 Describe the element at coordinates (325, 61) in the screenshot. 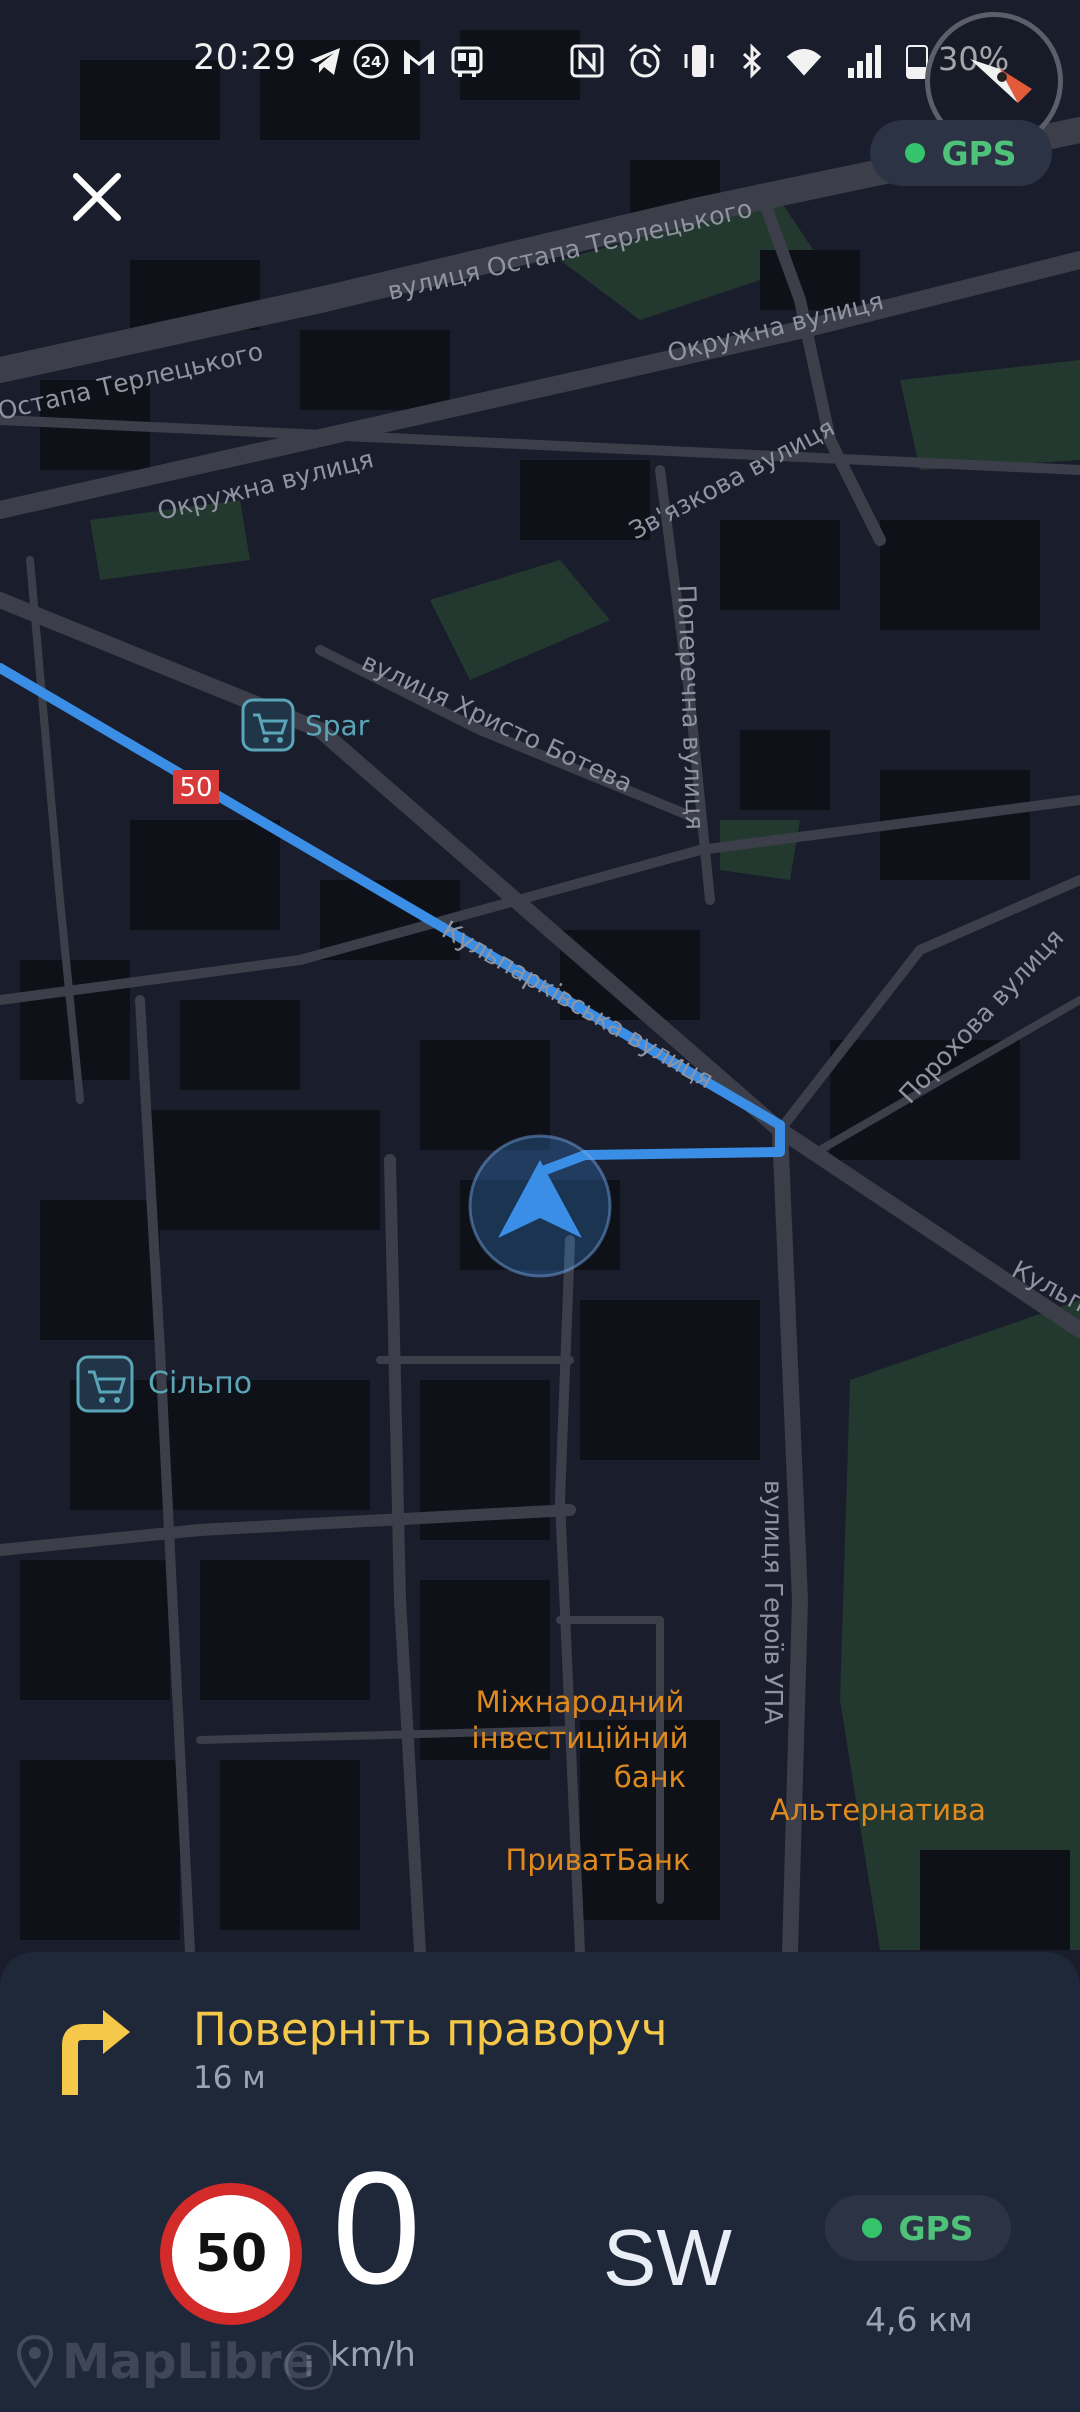

I see `telegram-icon` at that location.